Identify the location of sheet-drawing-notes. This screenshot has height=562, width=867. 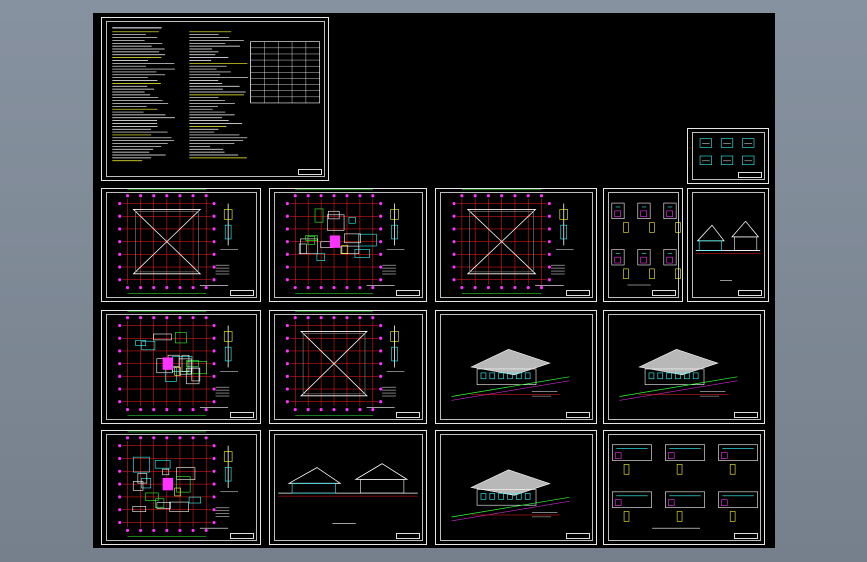
(216, 94).